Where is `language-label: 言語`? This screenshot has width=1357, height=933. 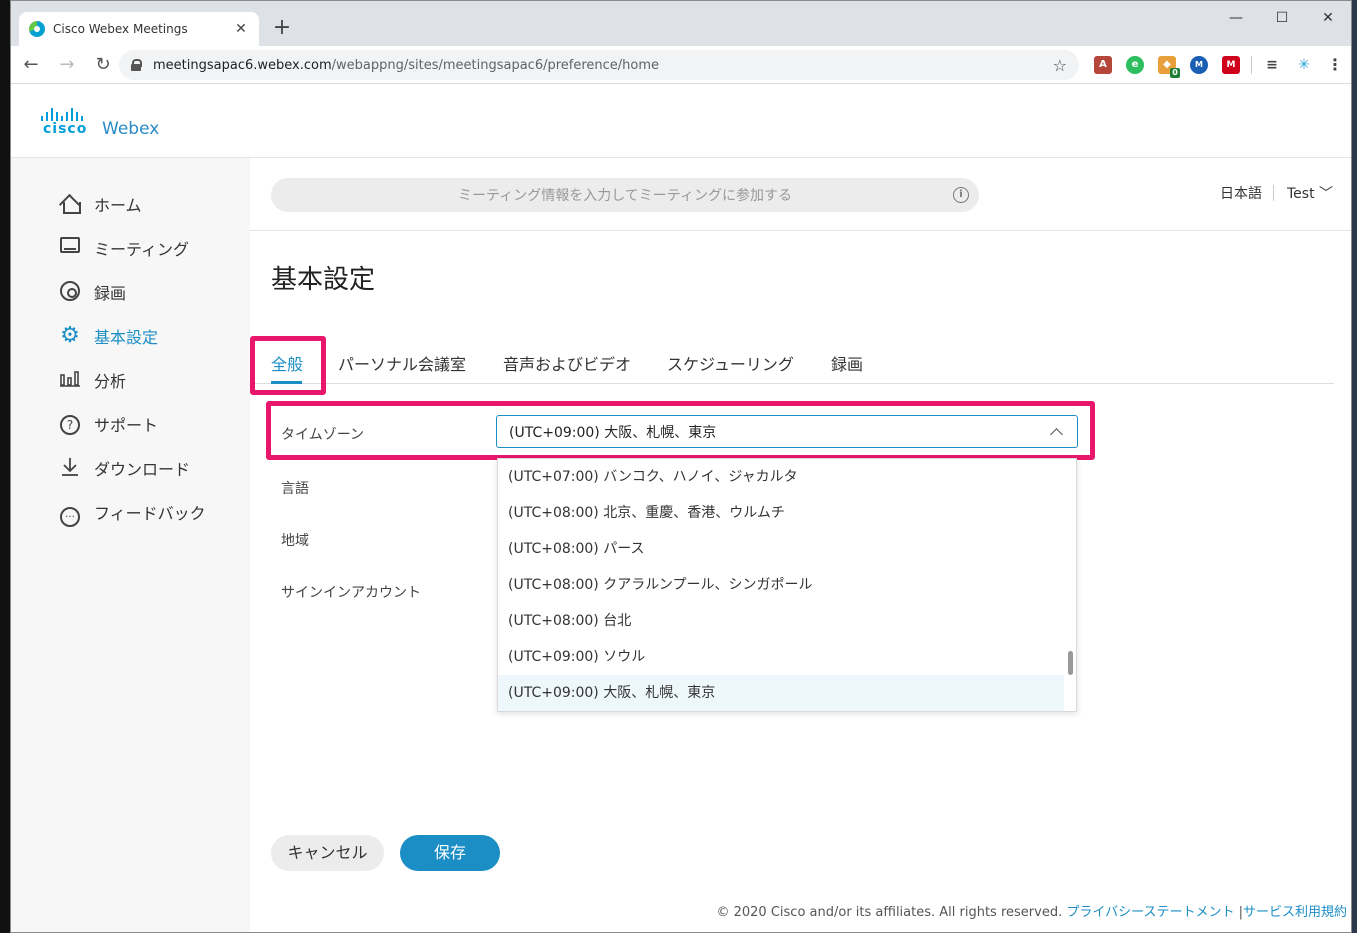 language-label: 言語 is located at coordinates (295, 489).